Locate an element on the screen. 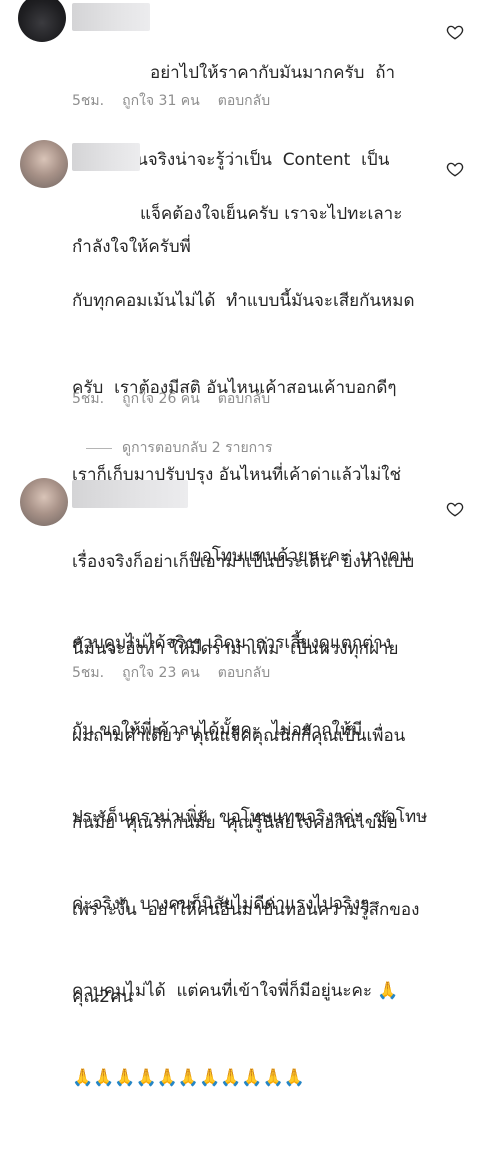  divider-line is located at coordinates (99, 448).